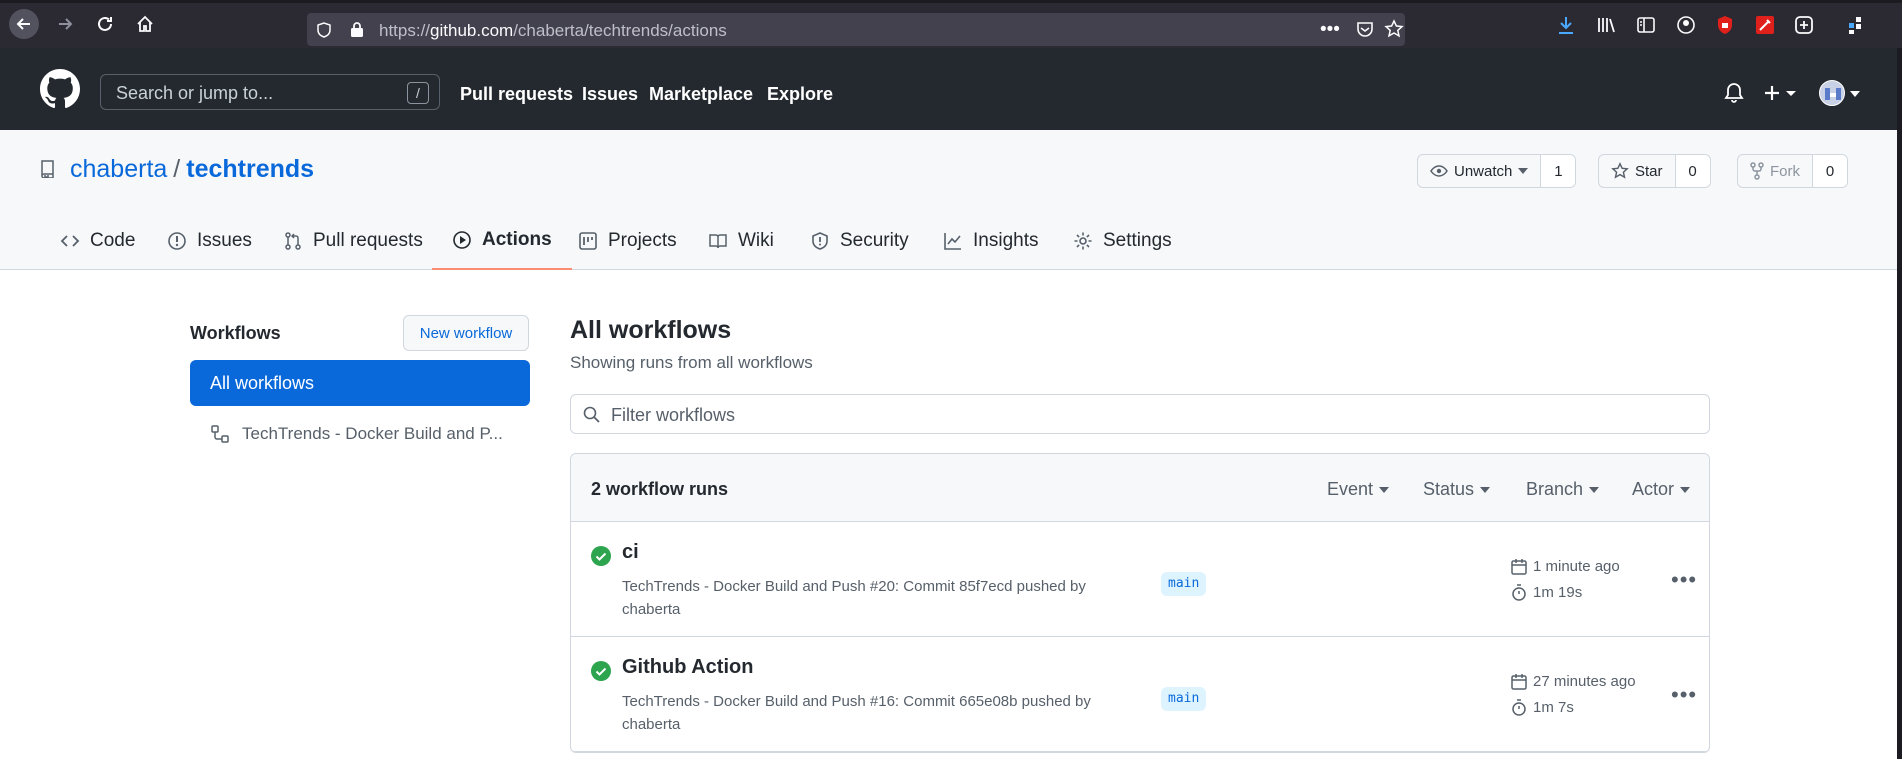 The width and height of the screenshot is (1902, 759). I want to click on reload-button, so click(105, 24).